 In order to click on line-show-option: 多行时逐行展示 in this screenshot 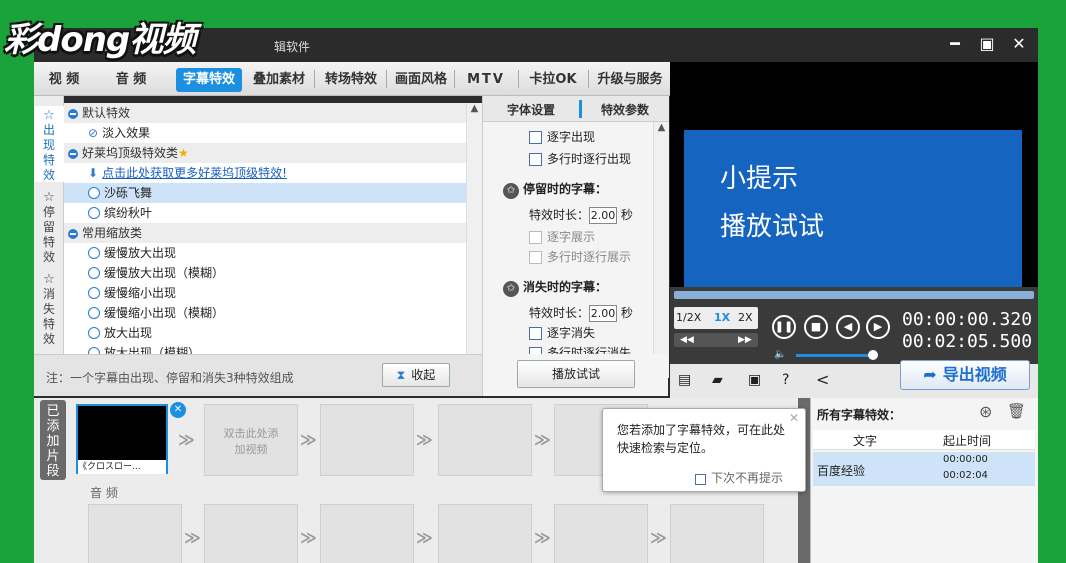, I will do `click(580, 256)`.